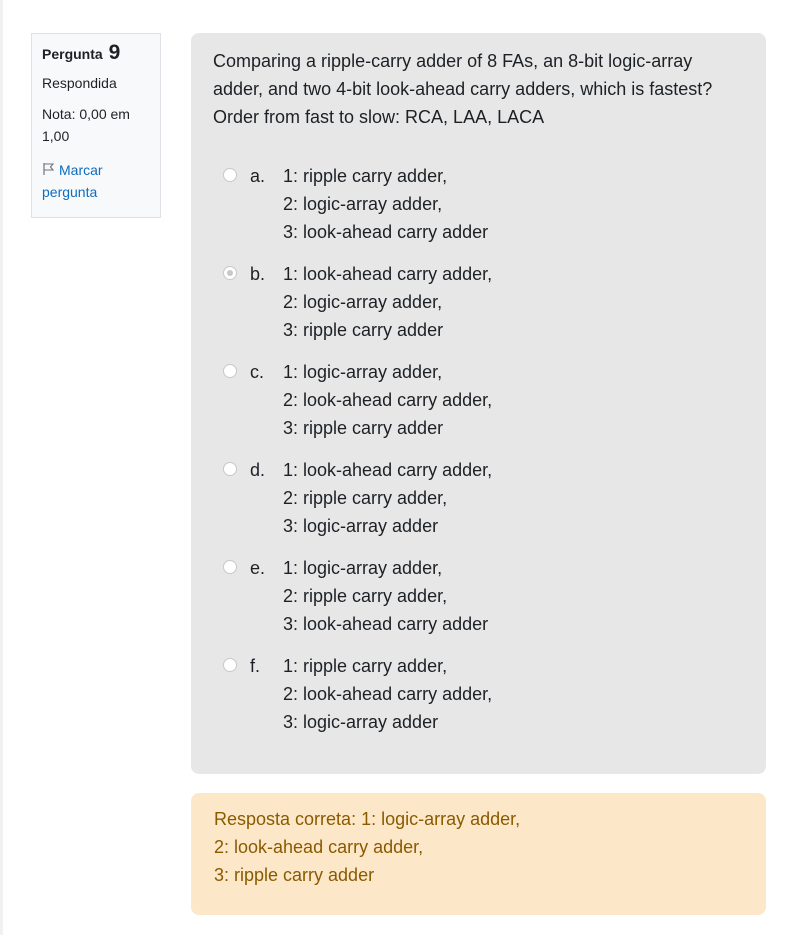 Image resolution: width=786 pixels, height=935 pixels. I want to click on answer-letter: c., so click(257, 372).